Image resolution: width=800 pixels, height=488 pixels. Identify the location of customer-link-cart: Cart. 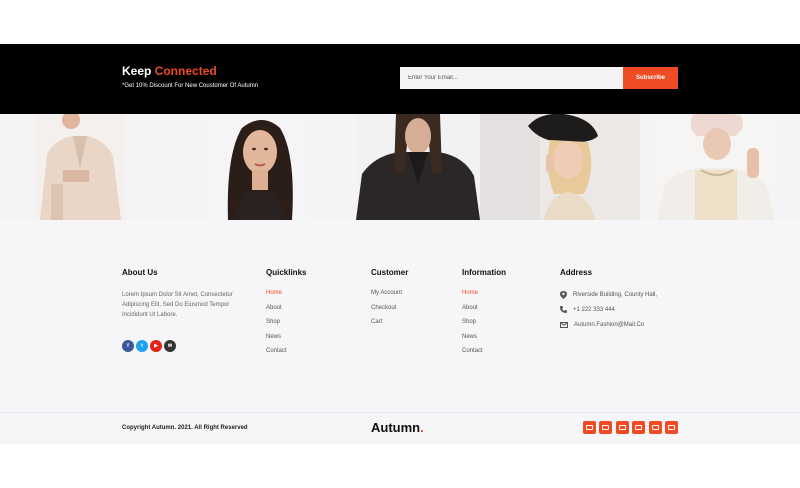
(389, 326).